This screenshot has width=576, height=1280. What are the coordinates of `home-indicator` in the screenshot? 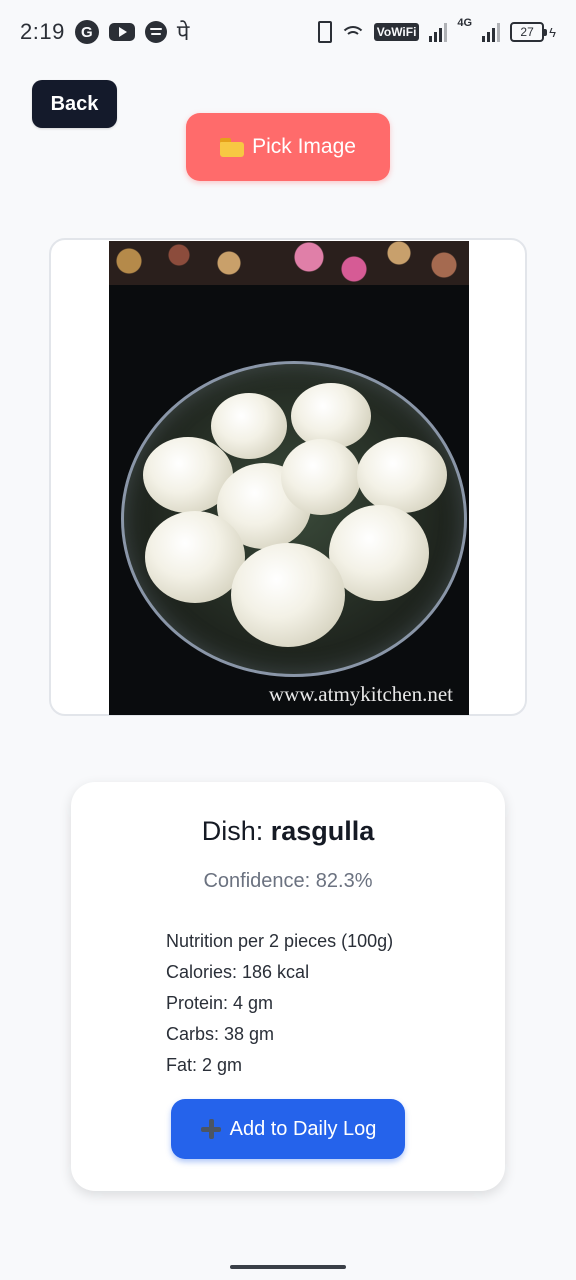 It's located at (288, 1267).